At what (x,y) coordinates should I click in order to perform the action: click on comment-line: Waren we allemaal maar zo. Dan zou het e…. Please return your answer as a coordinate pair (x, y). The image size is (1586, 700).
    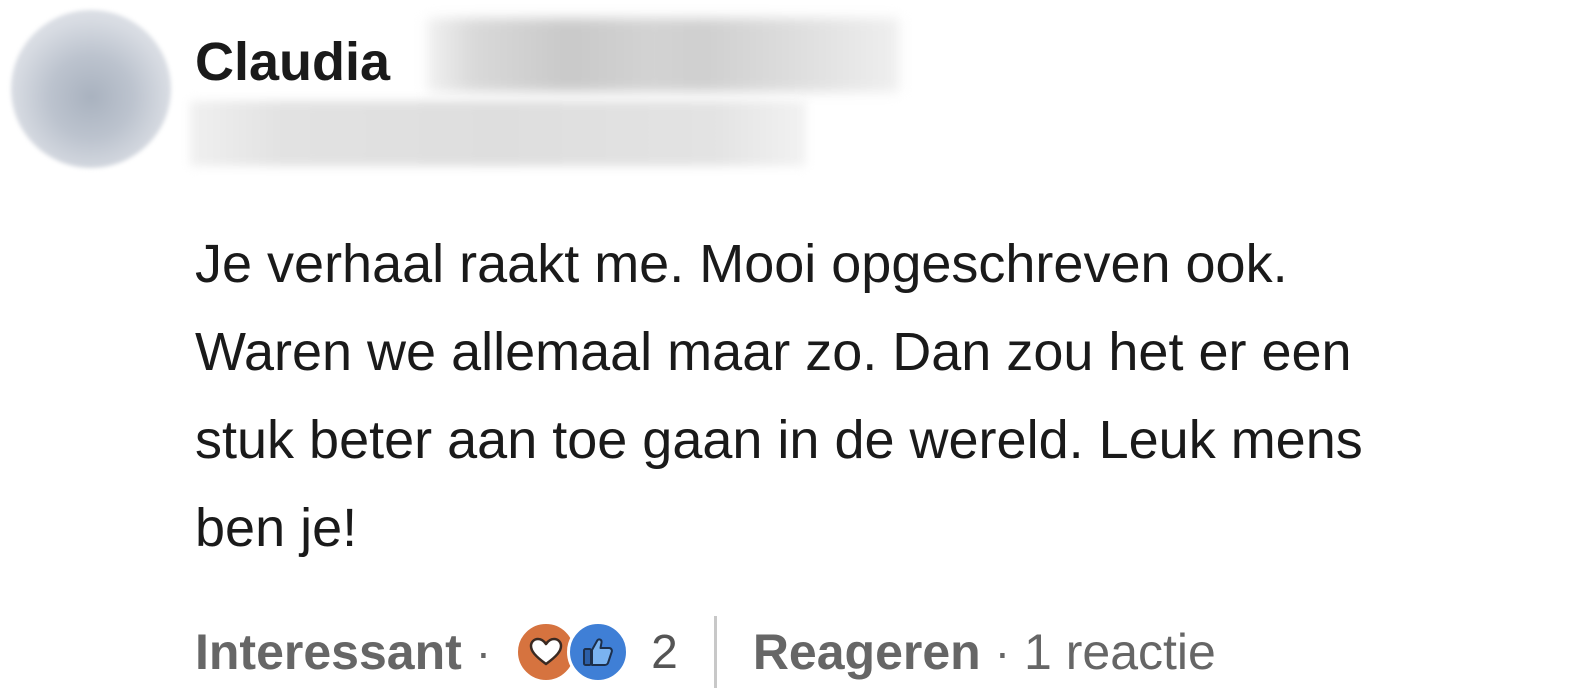
    Looking at the image, I should click on (773, 352).